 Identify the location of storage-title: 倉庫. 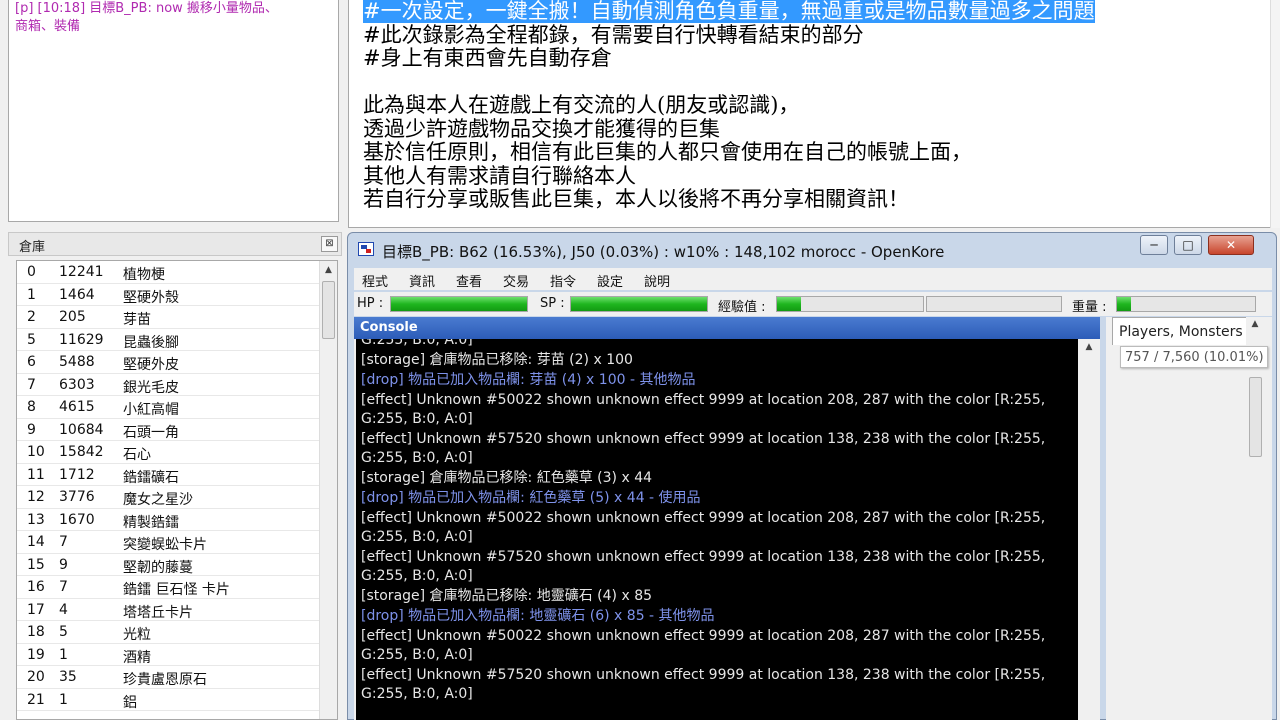
(32, 247).